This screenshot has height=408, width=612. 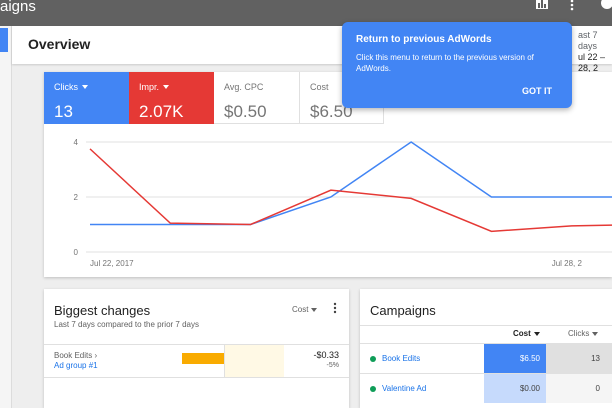 What do you see at coordinates (424, 39) in the screenshot?
I see `tooltip-title: Return to previous AdWords` at bounding box center [424, 39].